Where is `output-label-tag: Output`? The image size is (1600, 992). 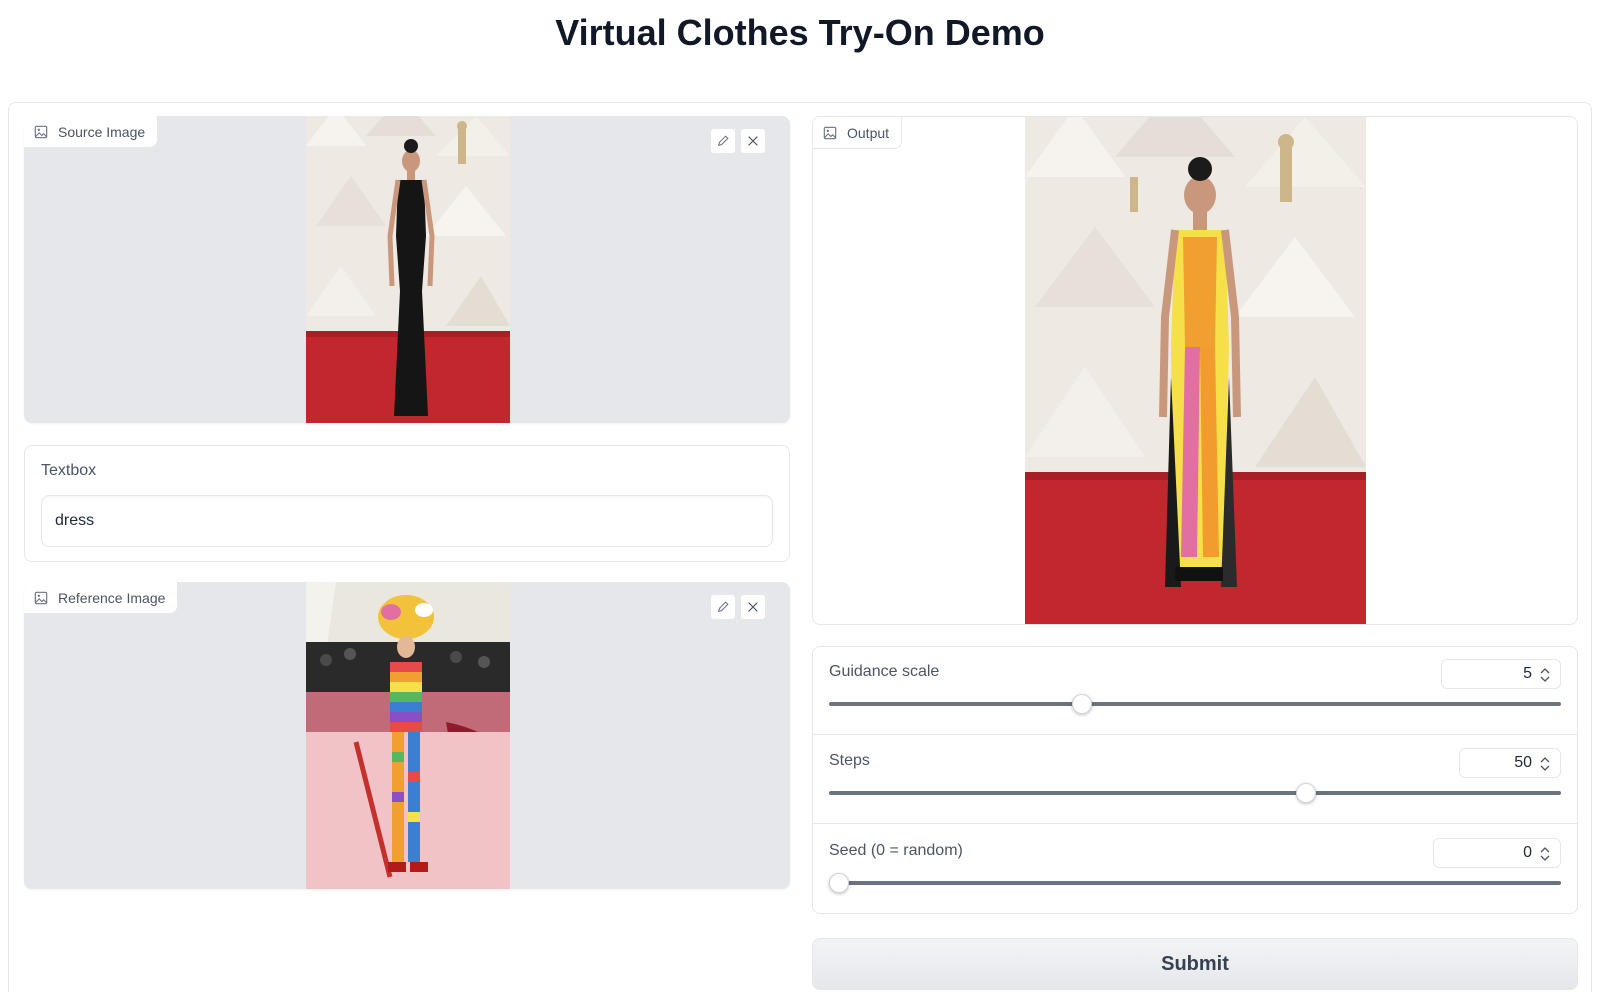
output-label-tag: Output is located at coordinates (858, 133).